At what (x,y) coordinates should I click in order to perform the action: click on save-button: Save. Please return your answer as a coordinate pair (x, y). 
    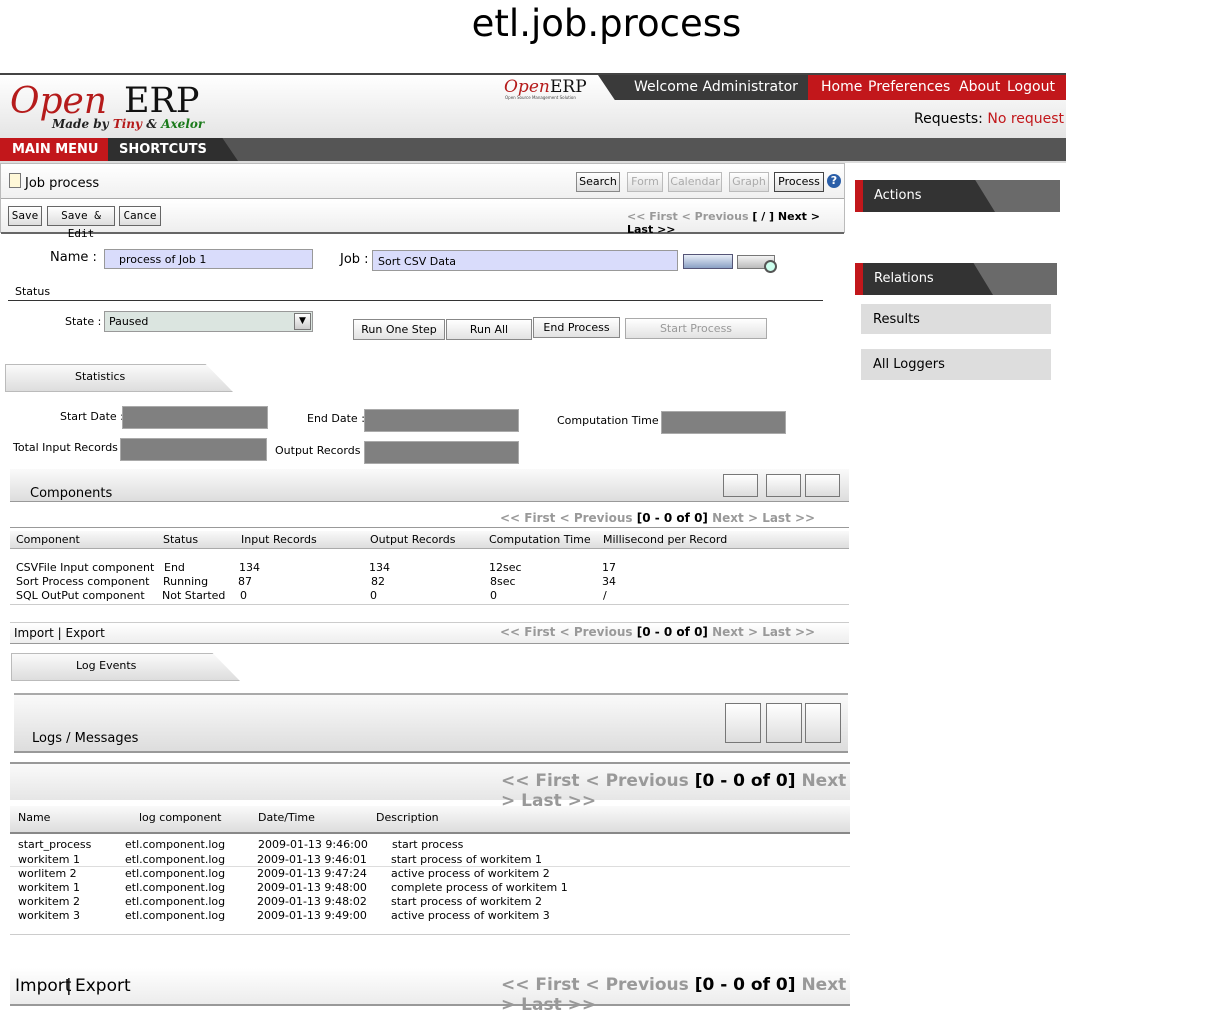
    Looking at the image, I should click on (25, 216).